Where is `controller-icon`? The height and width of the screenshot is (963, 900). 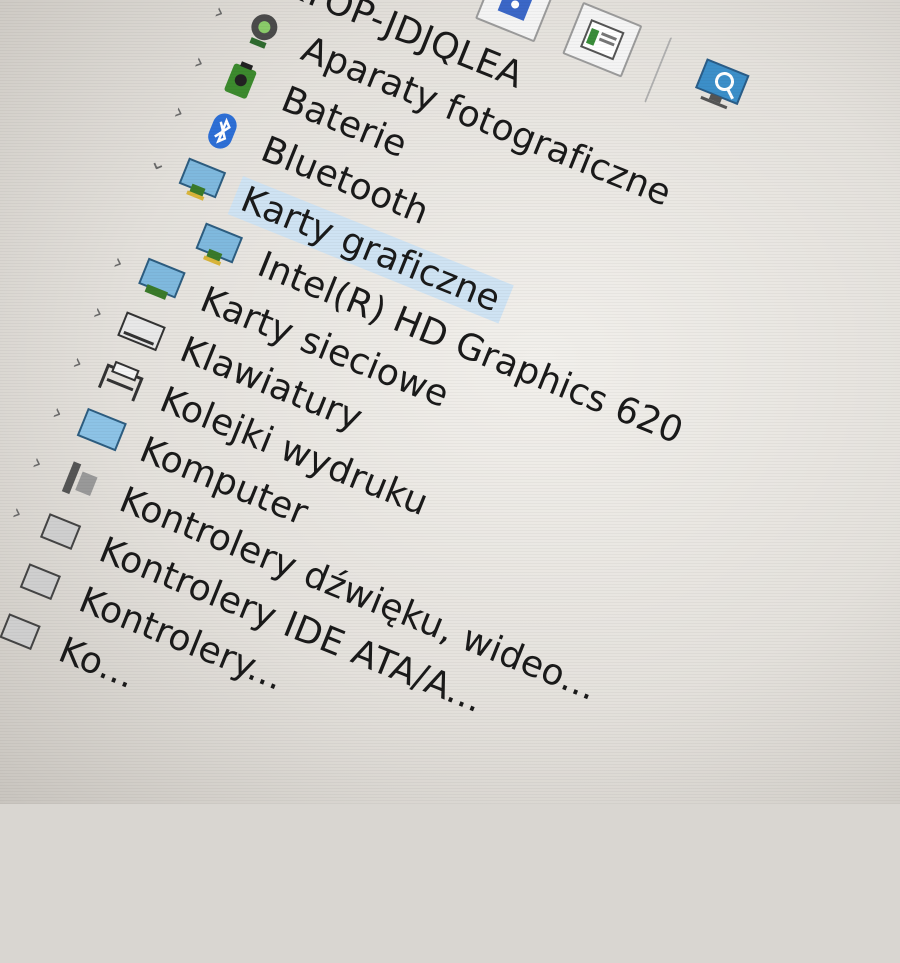
controller-icon is located at coordinates (40, 582).